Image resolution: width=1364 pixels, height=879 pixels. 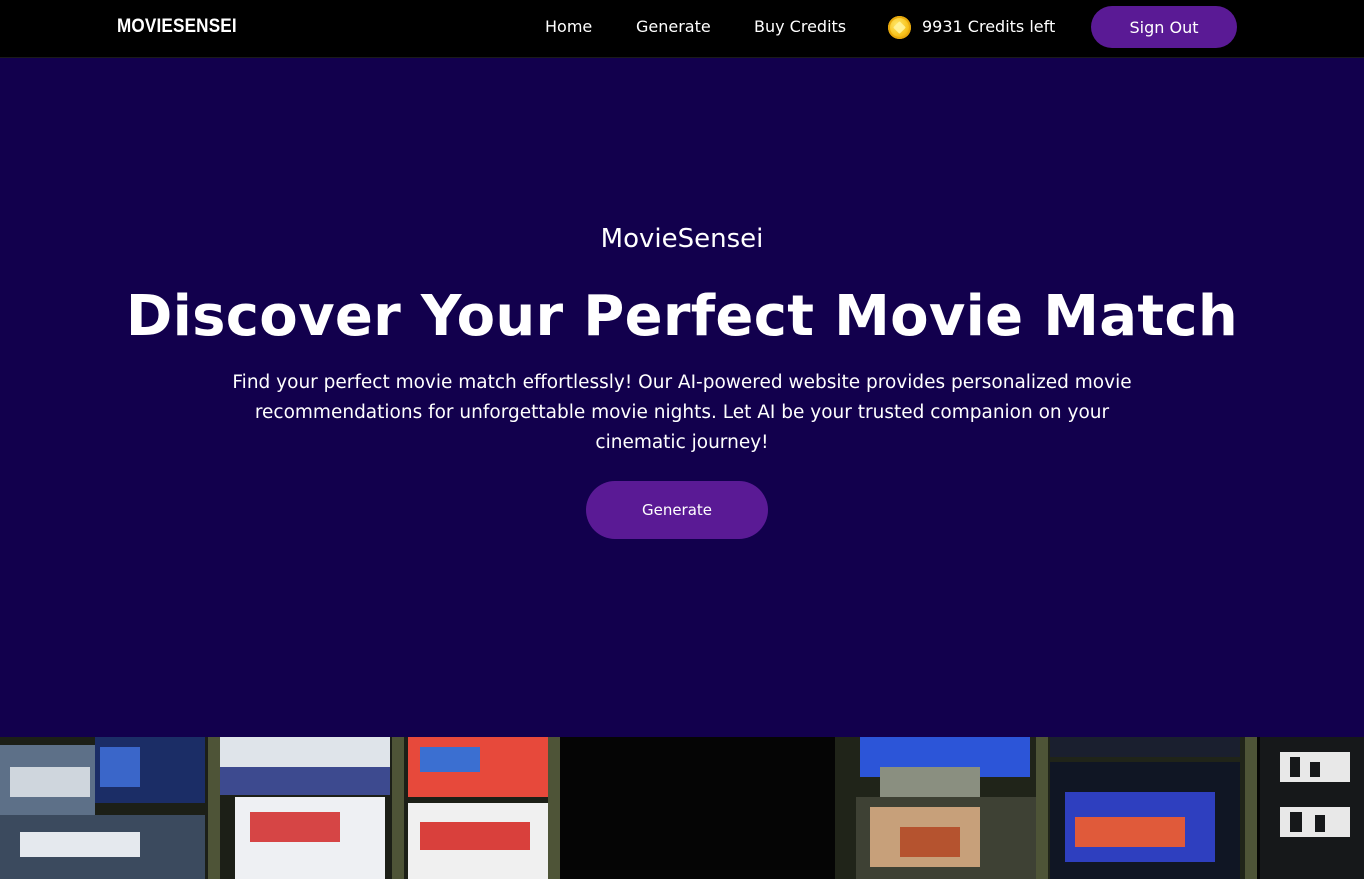 I want to click on credits-counter: 9931 Credits left, so click(x=989, y=26).